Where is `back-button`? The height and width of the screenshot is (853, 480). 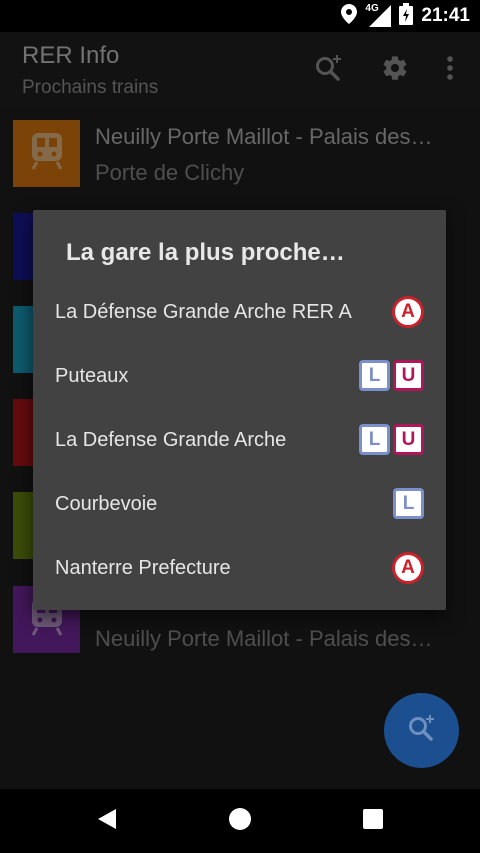 back-button is located at coordinates (107, 821).